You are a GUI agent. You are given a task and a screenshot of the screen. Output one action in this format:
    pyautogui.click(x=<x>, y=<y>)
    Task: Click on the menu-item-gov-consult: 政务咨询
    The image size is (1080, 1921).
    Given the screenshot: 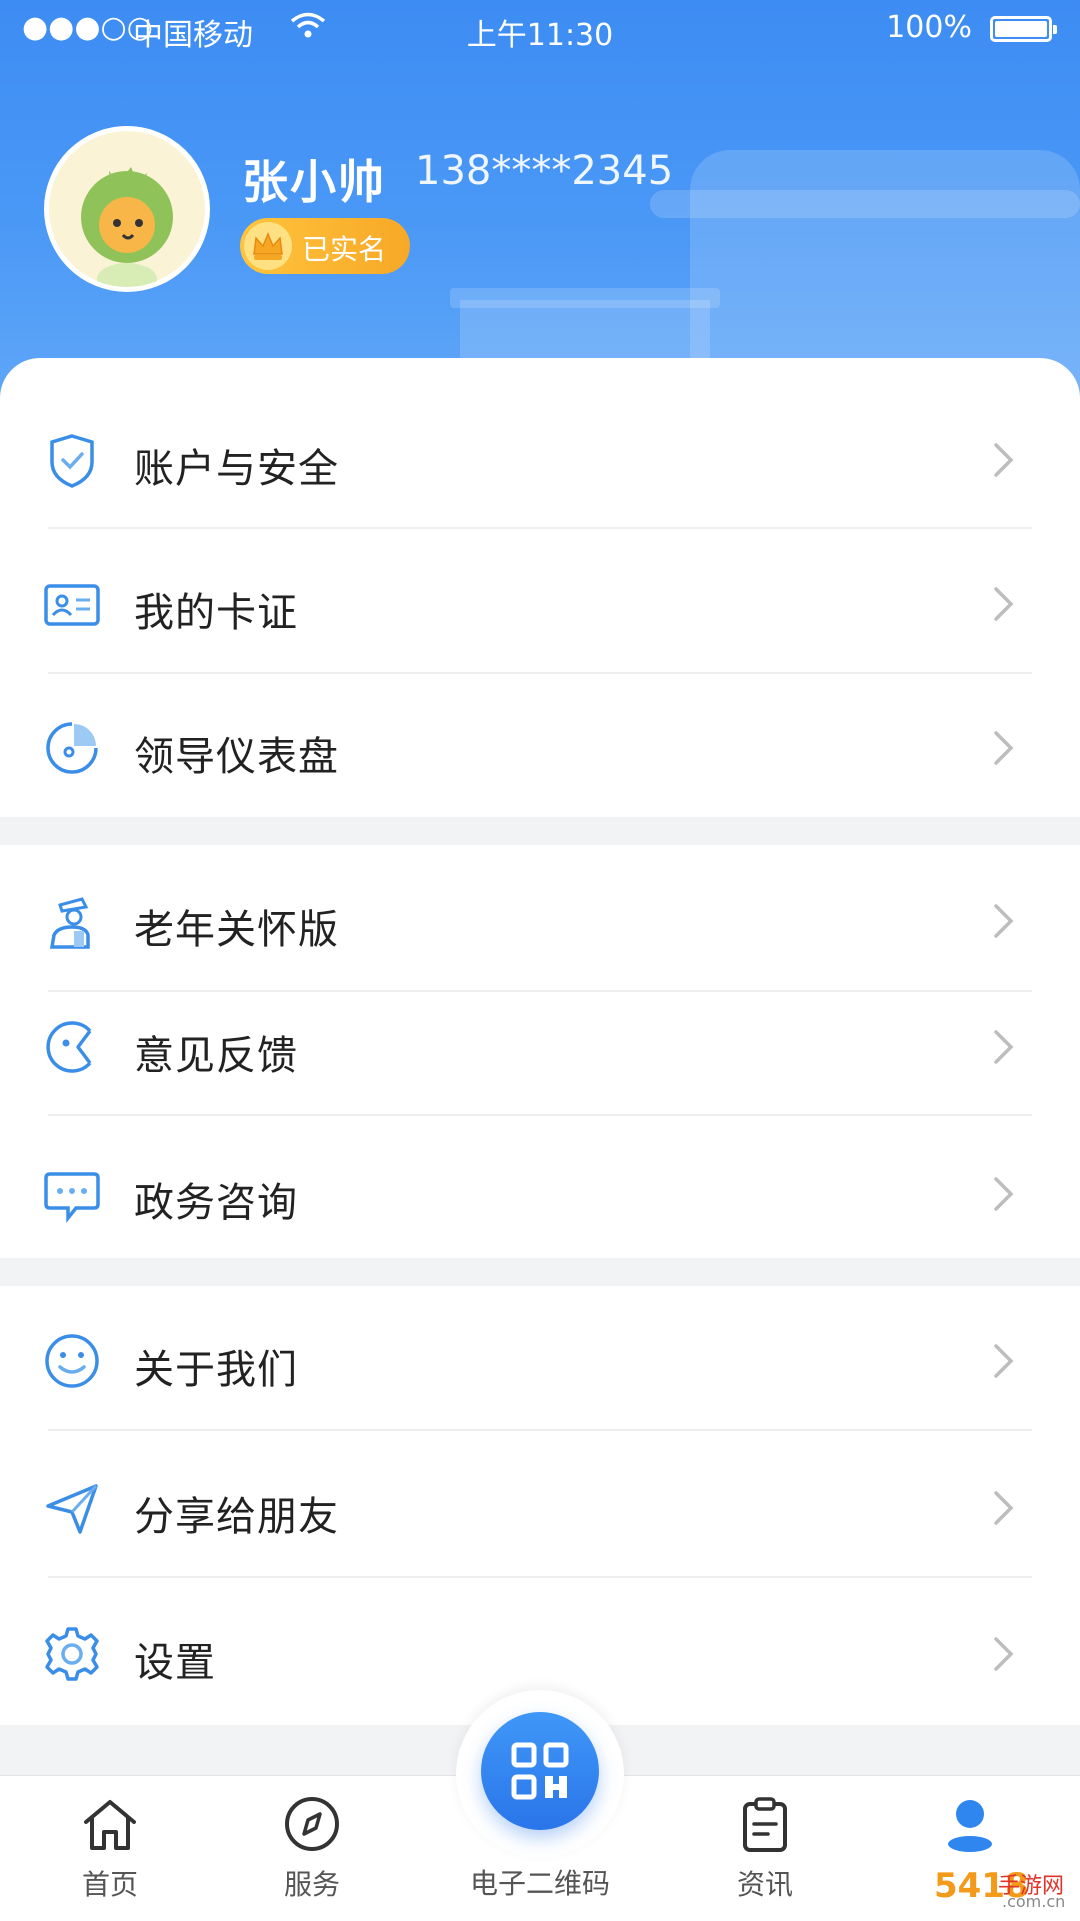 What is the action you would take?
    pyautogui.click(x=540, y=1194)
    